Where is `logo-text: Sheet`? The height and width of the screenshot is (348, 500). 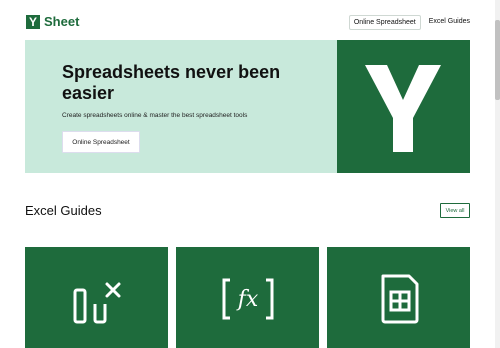
logo-text: Sheet is located at coordinates (62, 21).